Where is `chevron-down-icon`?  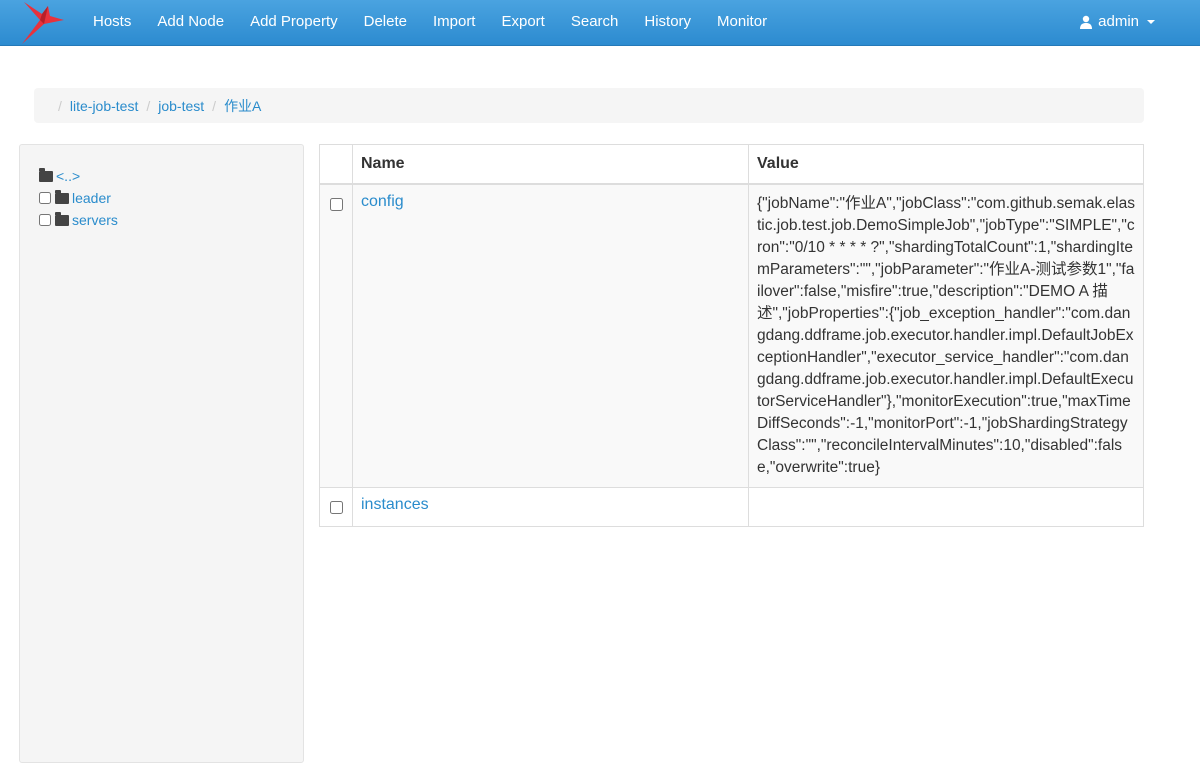
chevron-down-icon is located at coordinates (1151, 22).